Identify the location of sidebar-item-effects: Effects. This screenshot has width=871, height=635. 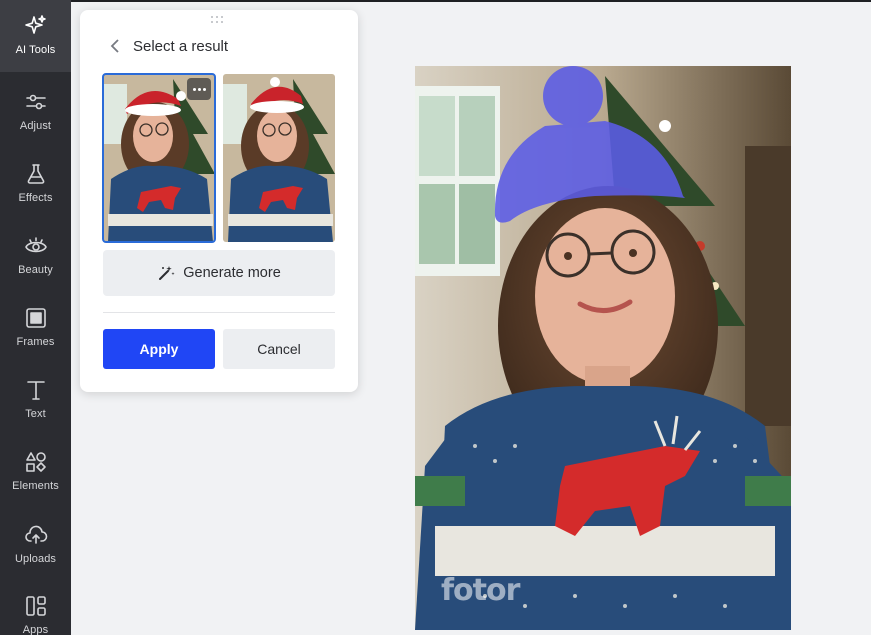
(35, 184).